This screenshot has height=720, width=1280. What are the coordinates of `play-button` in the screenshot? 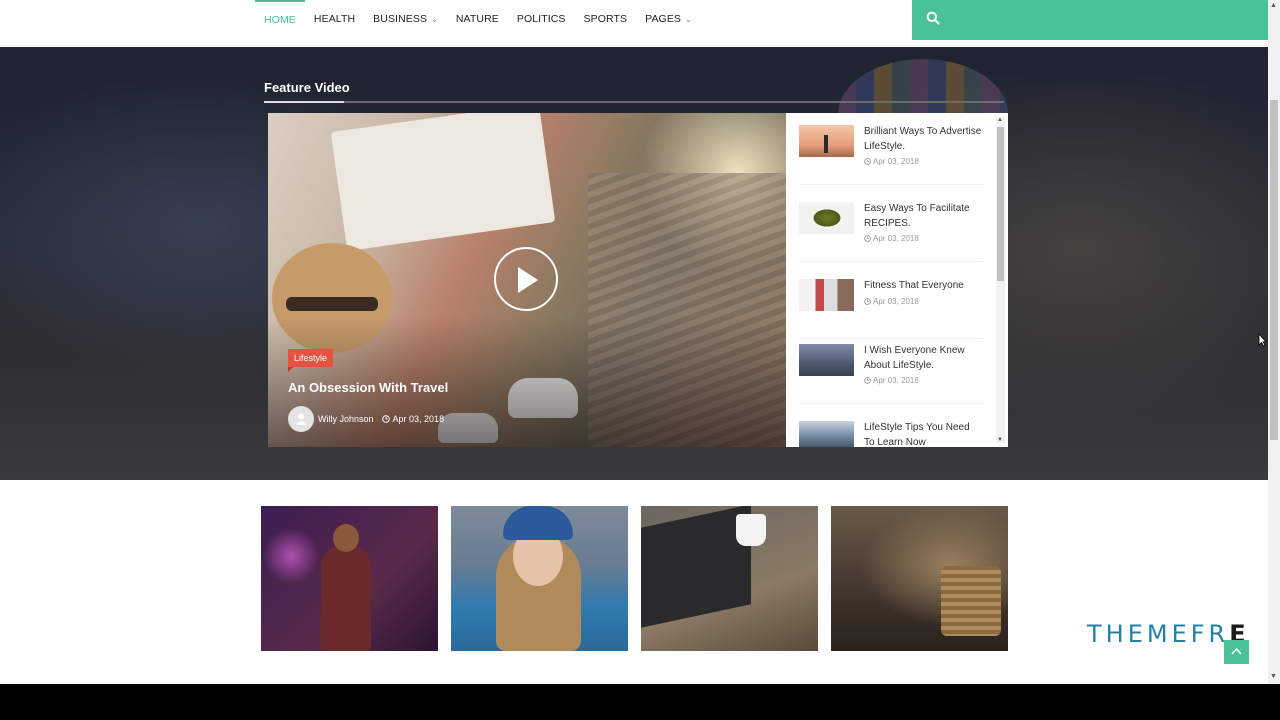 It's located at (526, 279).